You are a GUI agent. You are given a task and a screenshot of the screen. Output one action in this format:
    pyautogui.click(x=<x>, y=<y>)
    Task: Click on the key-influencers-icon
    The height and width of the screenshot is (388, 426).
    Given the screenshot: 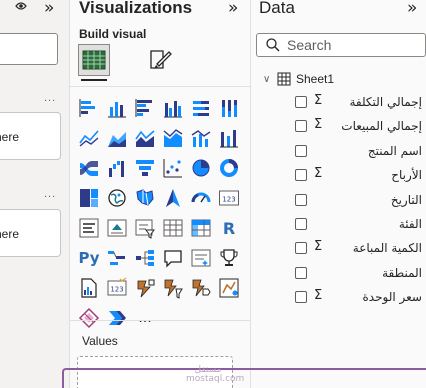 What is the action you would take?
    pyautogui.click(x=117, y=258)
    